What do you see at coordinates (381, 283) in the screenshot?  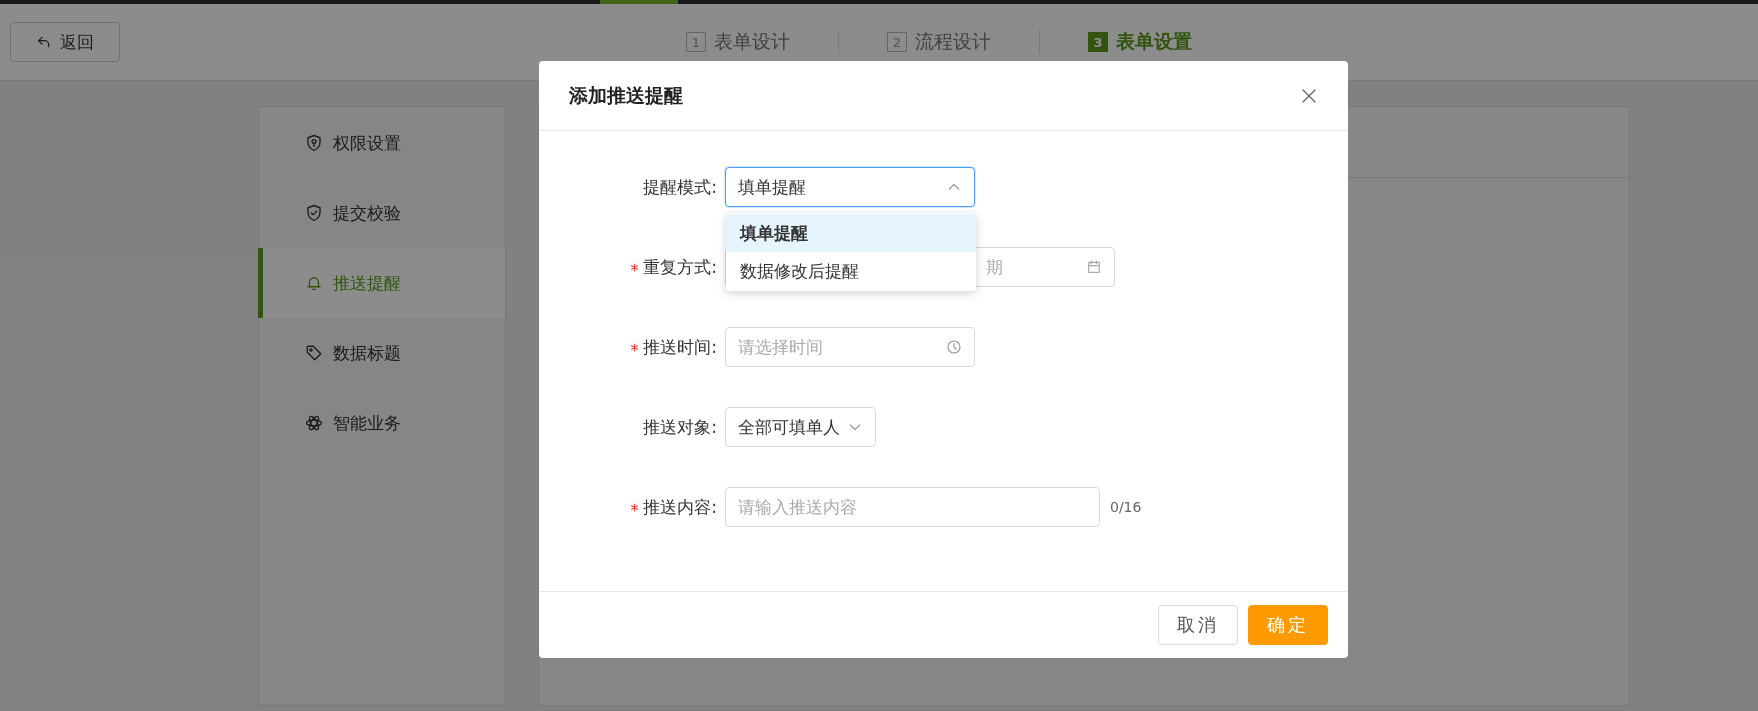 I see `sidebar-item: 推送提醒` at bounding box center [381, 283].